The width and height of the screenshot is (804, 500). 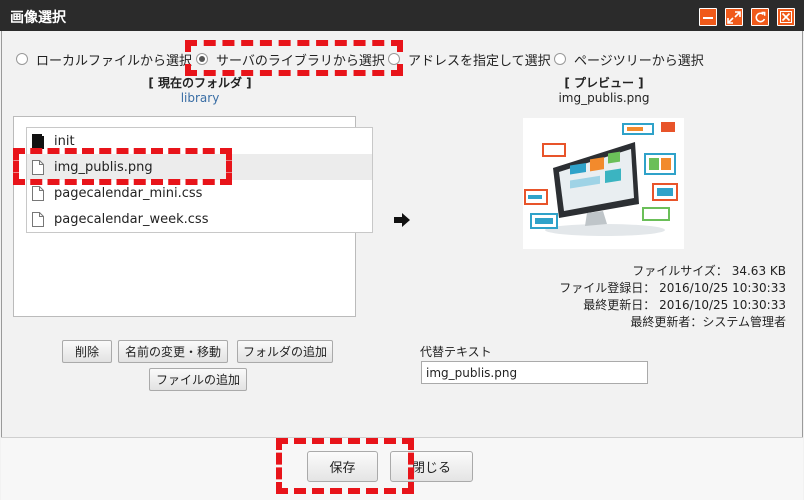 What do you see at coordinates (345, 466) in the screenshot?
I see `highlight-save-button` at bounding box center [345, 466].